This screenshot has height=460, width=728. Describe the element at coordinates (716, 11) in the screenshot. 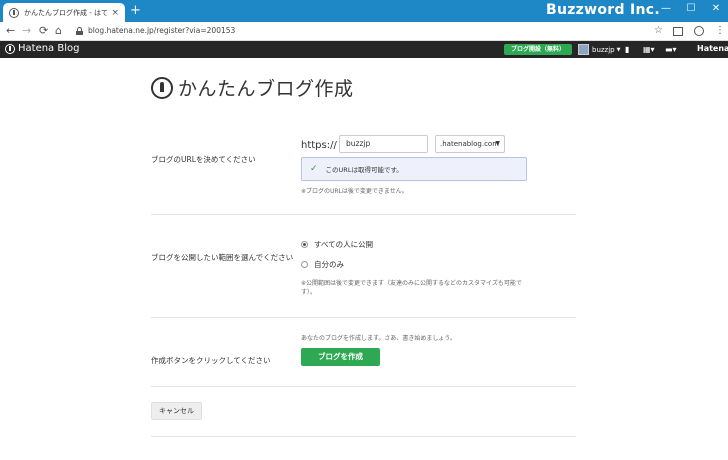

I see `close-window-icon: ✕` at that location.